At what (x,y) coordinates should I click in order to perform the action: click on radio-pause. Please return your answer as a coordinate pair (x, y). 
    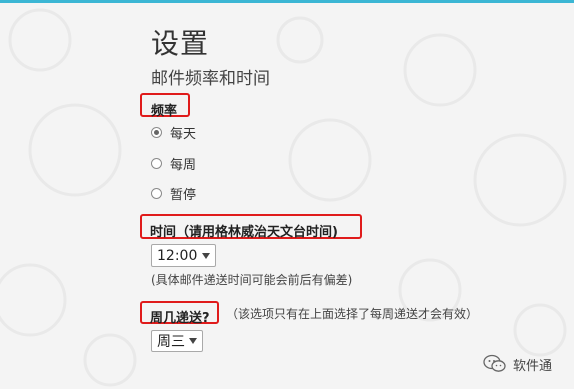
    Looking at the image, I should click on (156, 193).